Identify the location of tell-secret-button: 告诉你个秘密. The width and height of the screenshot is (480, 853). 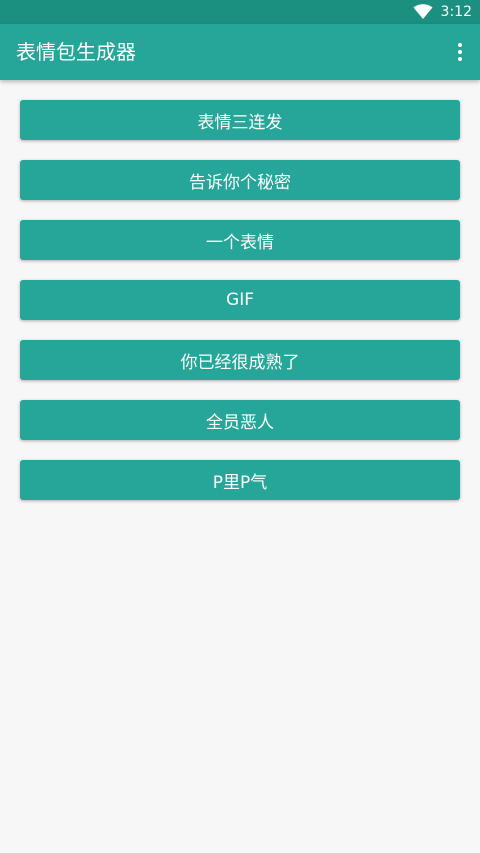
(240, 180).